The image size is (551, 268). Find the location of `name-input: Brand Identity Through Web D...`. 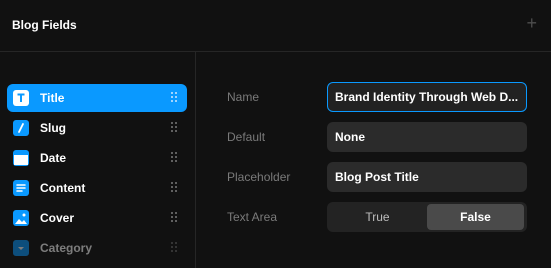

name-input: Brand Identity Through Web D... is located at coordinates (427, 97).